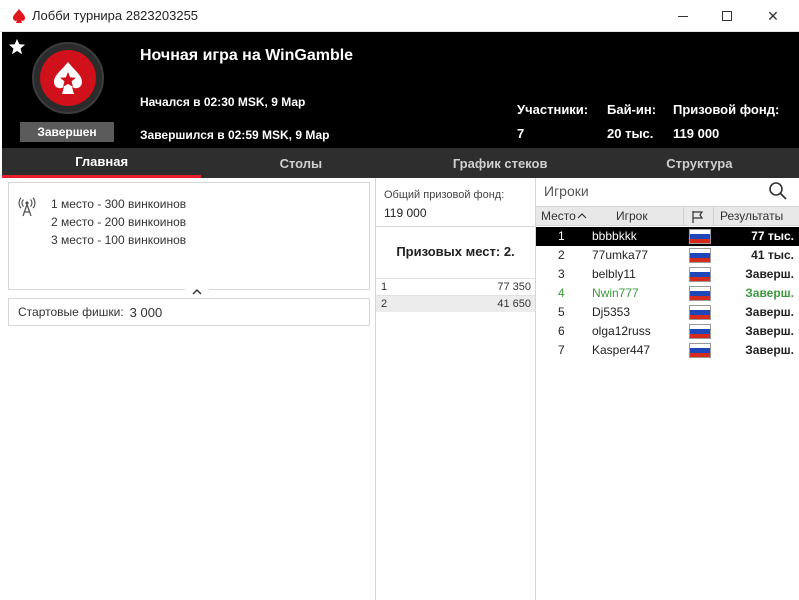 This screenshot has height=600, width=799. I want to click on sort-chevron-up-icon, so click(582, 216).